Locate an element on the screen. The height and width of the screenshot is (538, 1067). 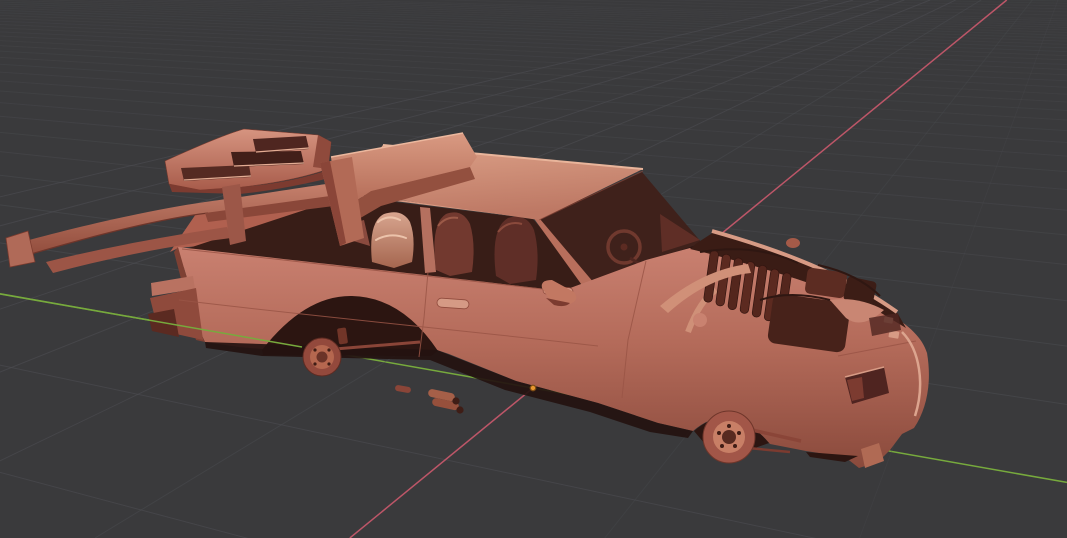
seat-middle is located at coordinates (454, 244).